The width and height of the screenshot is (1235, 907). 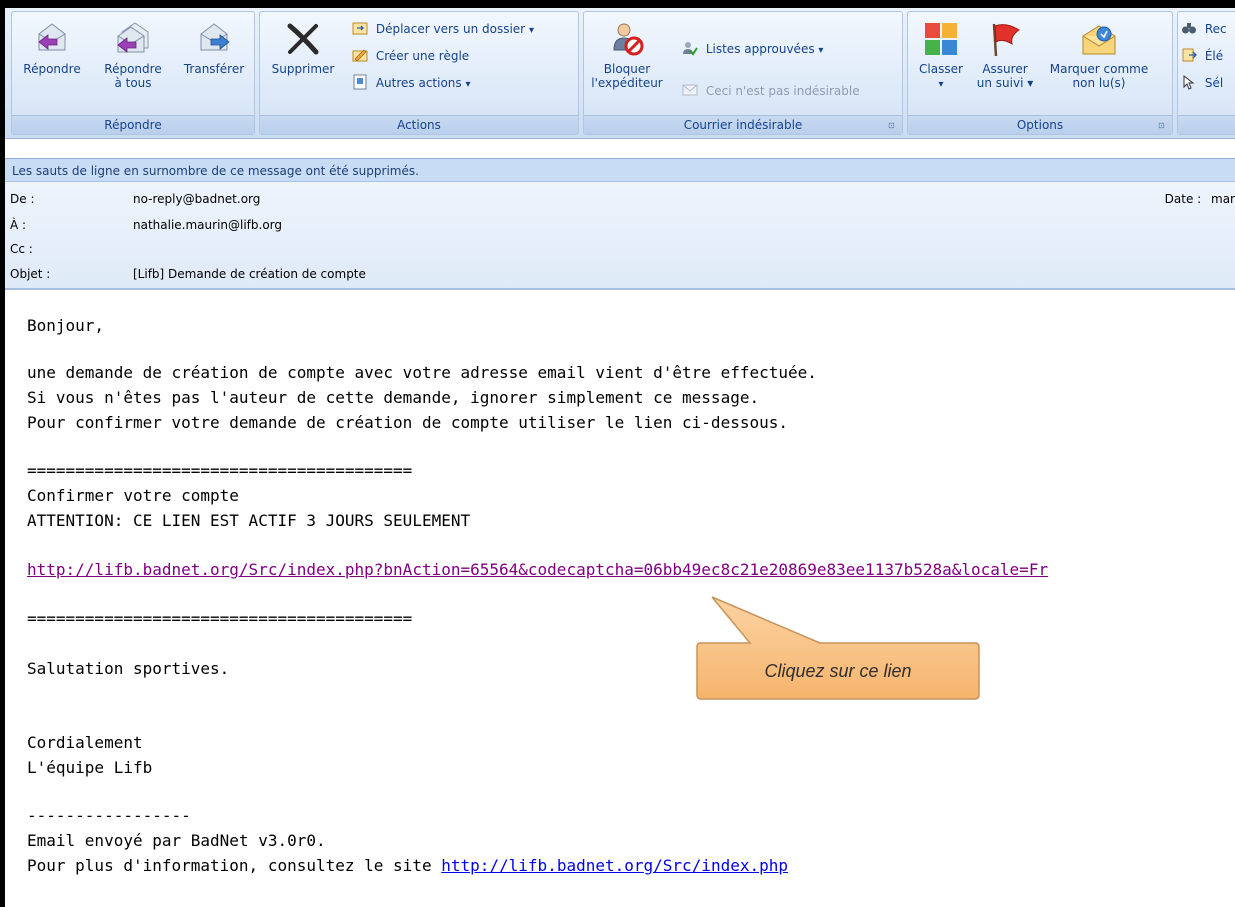 What do you see at coordinates (249, 274) in the screenshot?
I see `subject-value: [Lifb] Demande de création de compte` at bounding box center [249, 274].